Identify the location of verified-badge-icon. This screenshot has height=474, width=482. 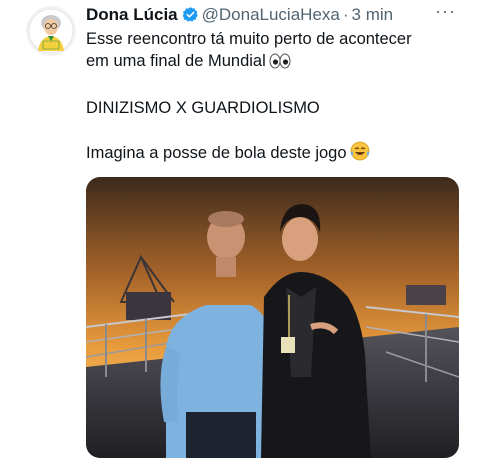
(190, 17).